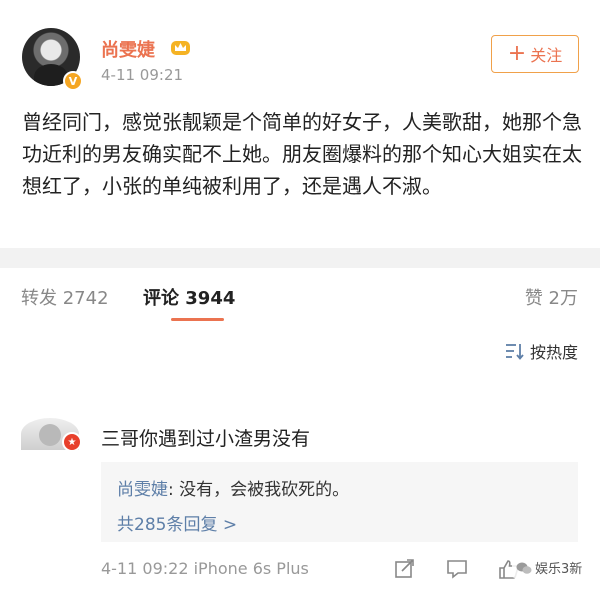  Describe the element at coordinates (205, 568) in the screenshot. I see `comment-meta: 4-11 09:22 iPhone 6s Plus` at that location.